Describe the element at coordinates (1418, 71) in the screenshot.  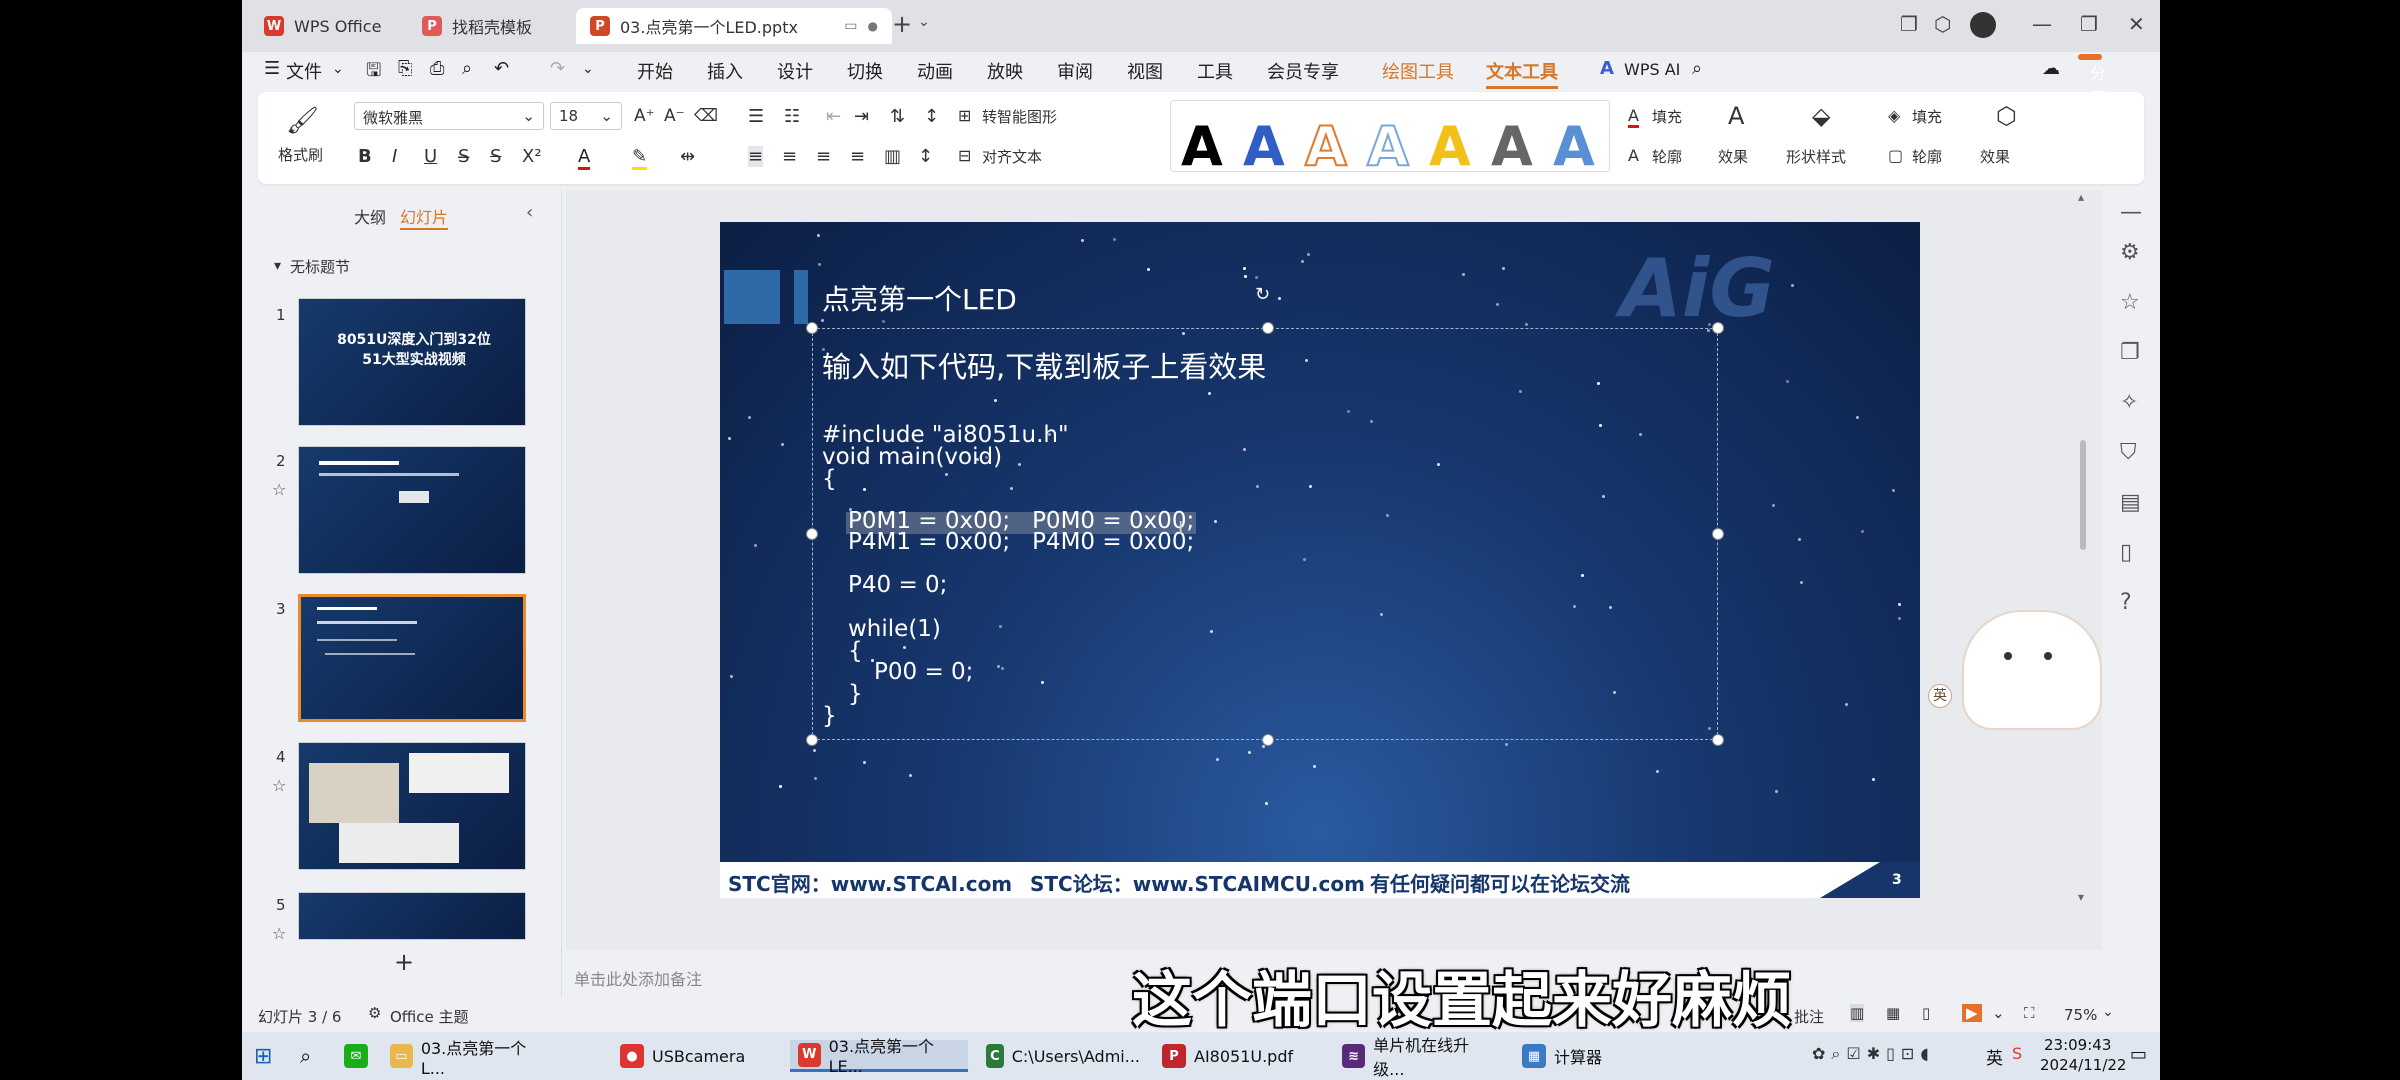
I see `menu-drawing-tools: 绘图工具` at that location.